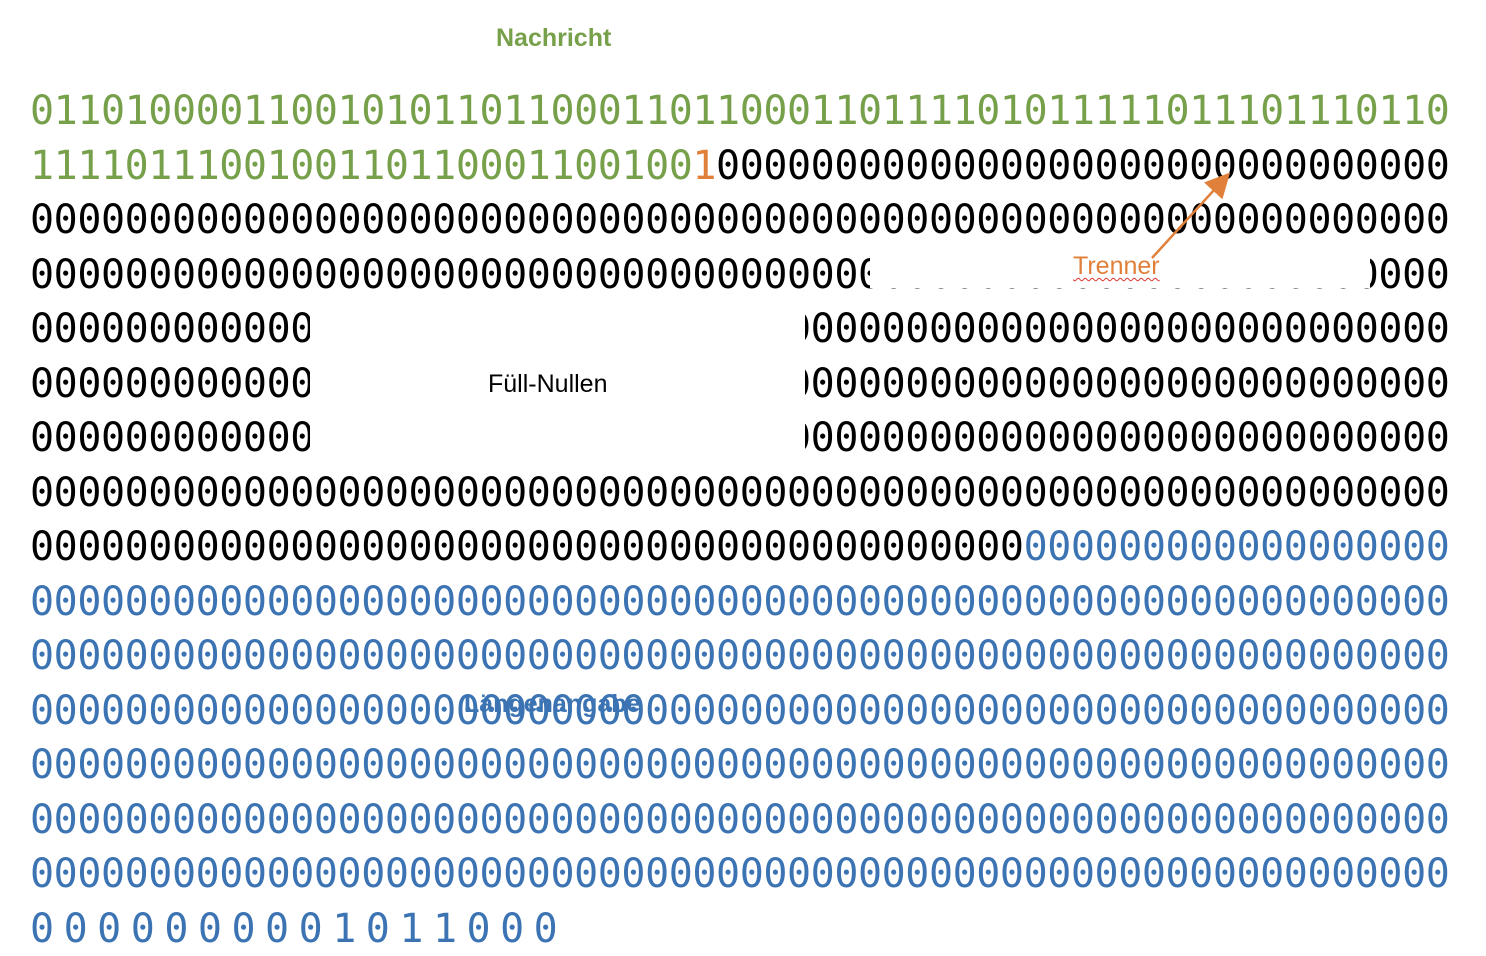  I want to click on separator-label: Trenner, so click(1116, 266).